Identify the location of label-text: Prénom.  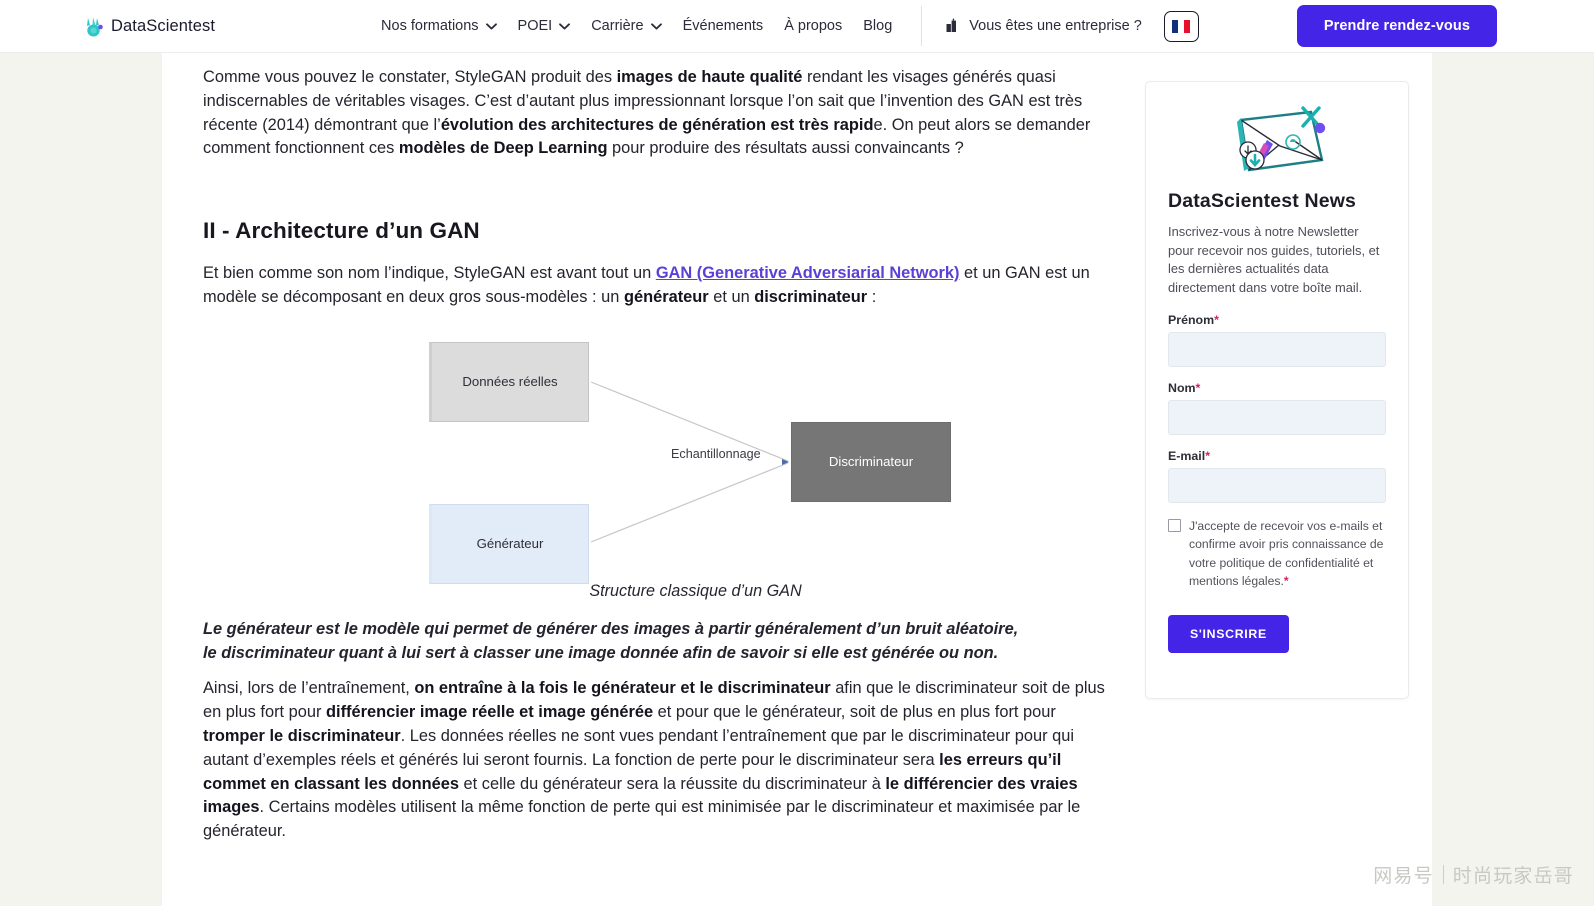
(1191, 320).